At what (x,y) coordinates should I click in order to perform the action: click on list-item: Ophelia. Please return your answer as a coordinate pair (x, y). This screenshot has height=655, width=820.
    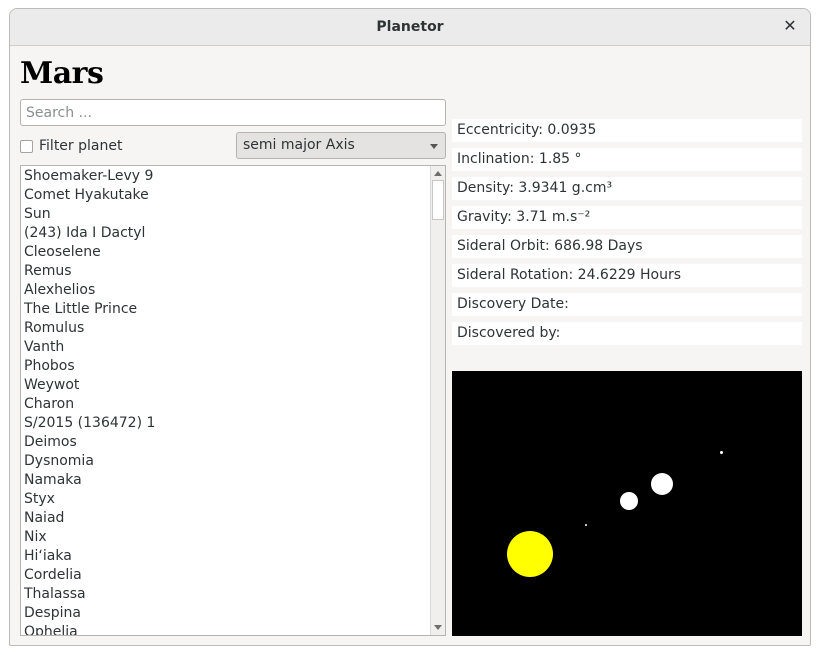
    Looking at the image, I should click on (89, 629).